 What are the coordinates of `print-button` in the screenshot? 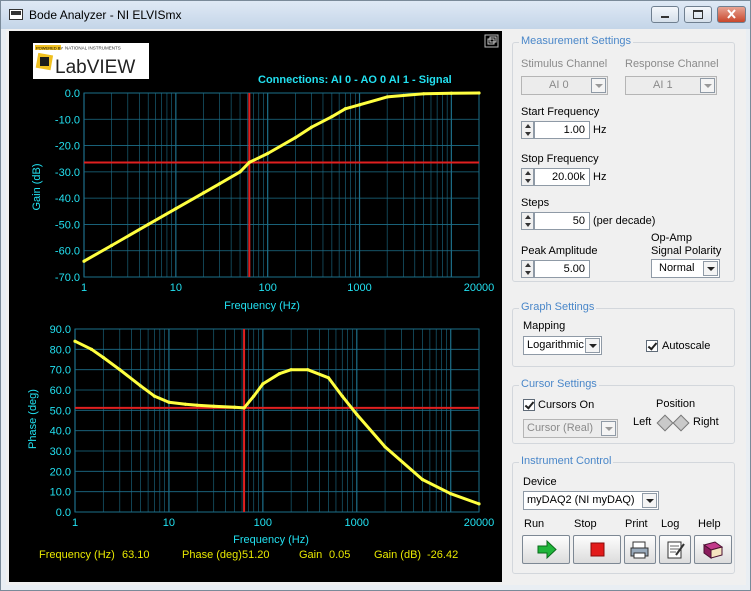 It's located at (640, 549).